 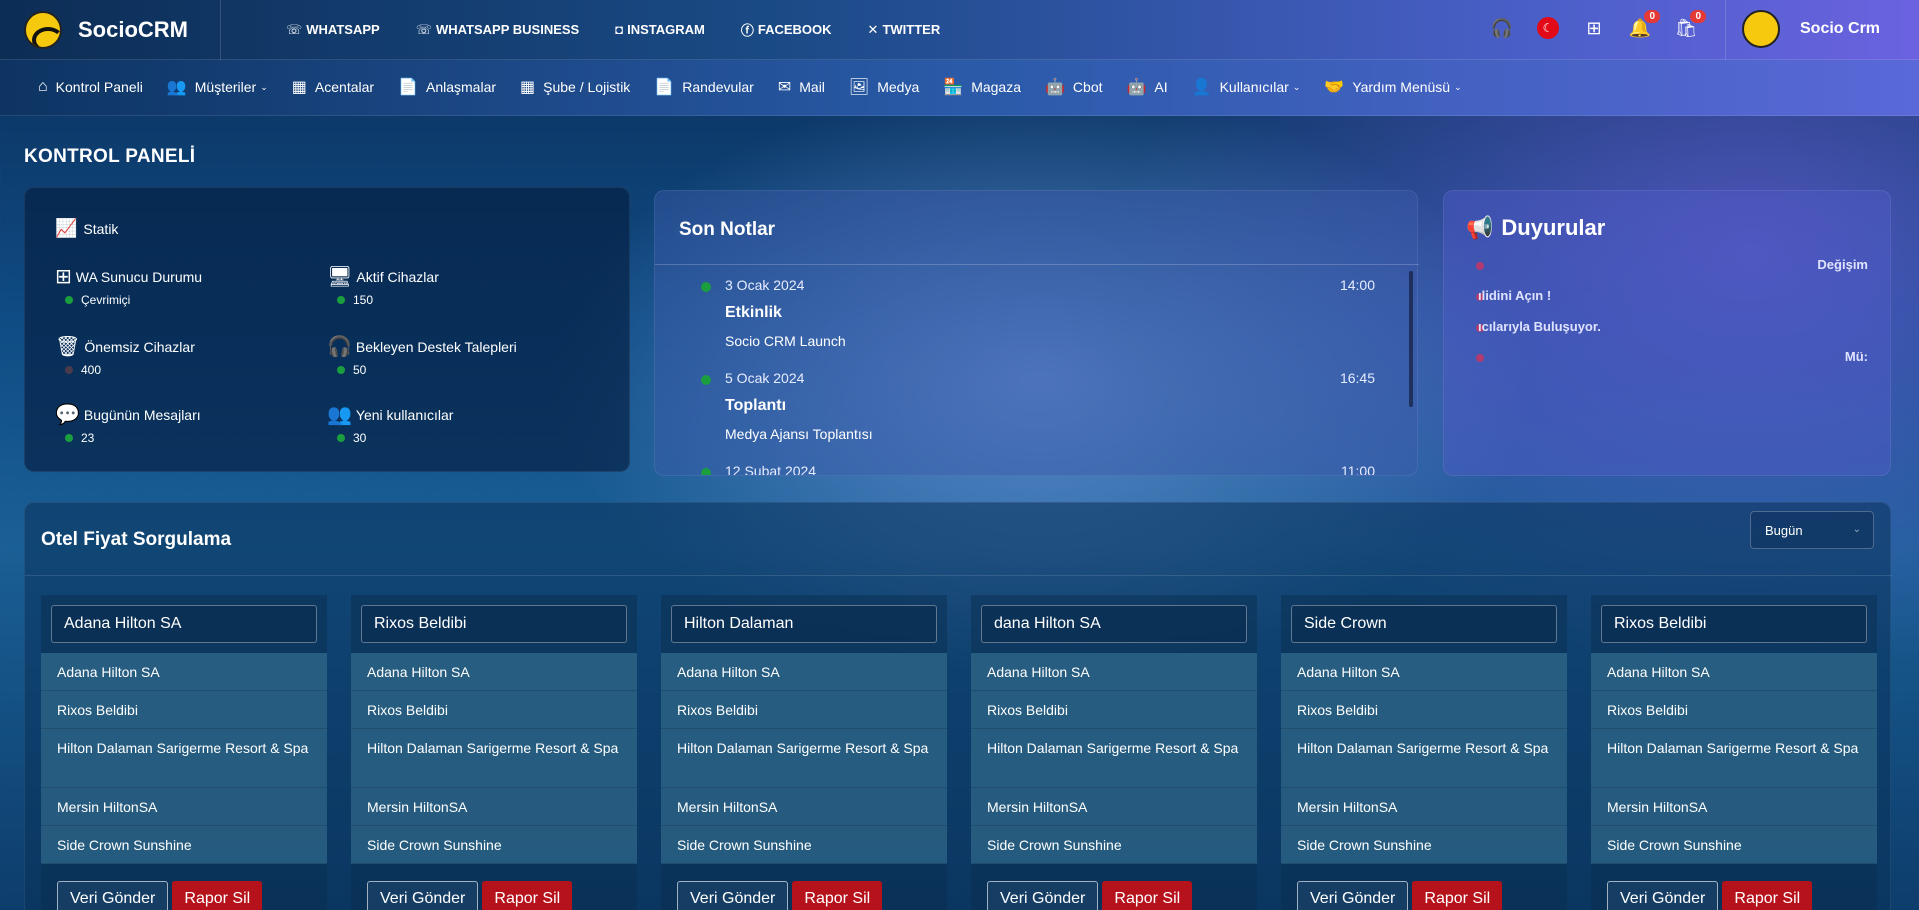 I want to click on stat-label-row: 💬 Bugünün Mesajları, so click(x=128, y=414).